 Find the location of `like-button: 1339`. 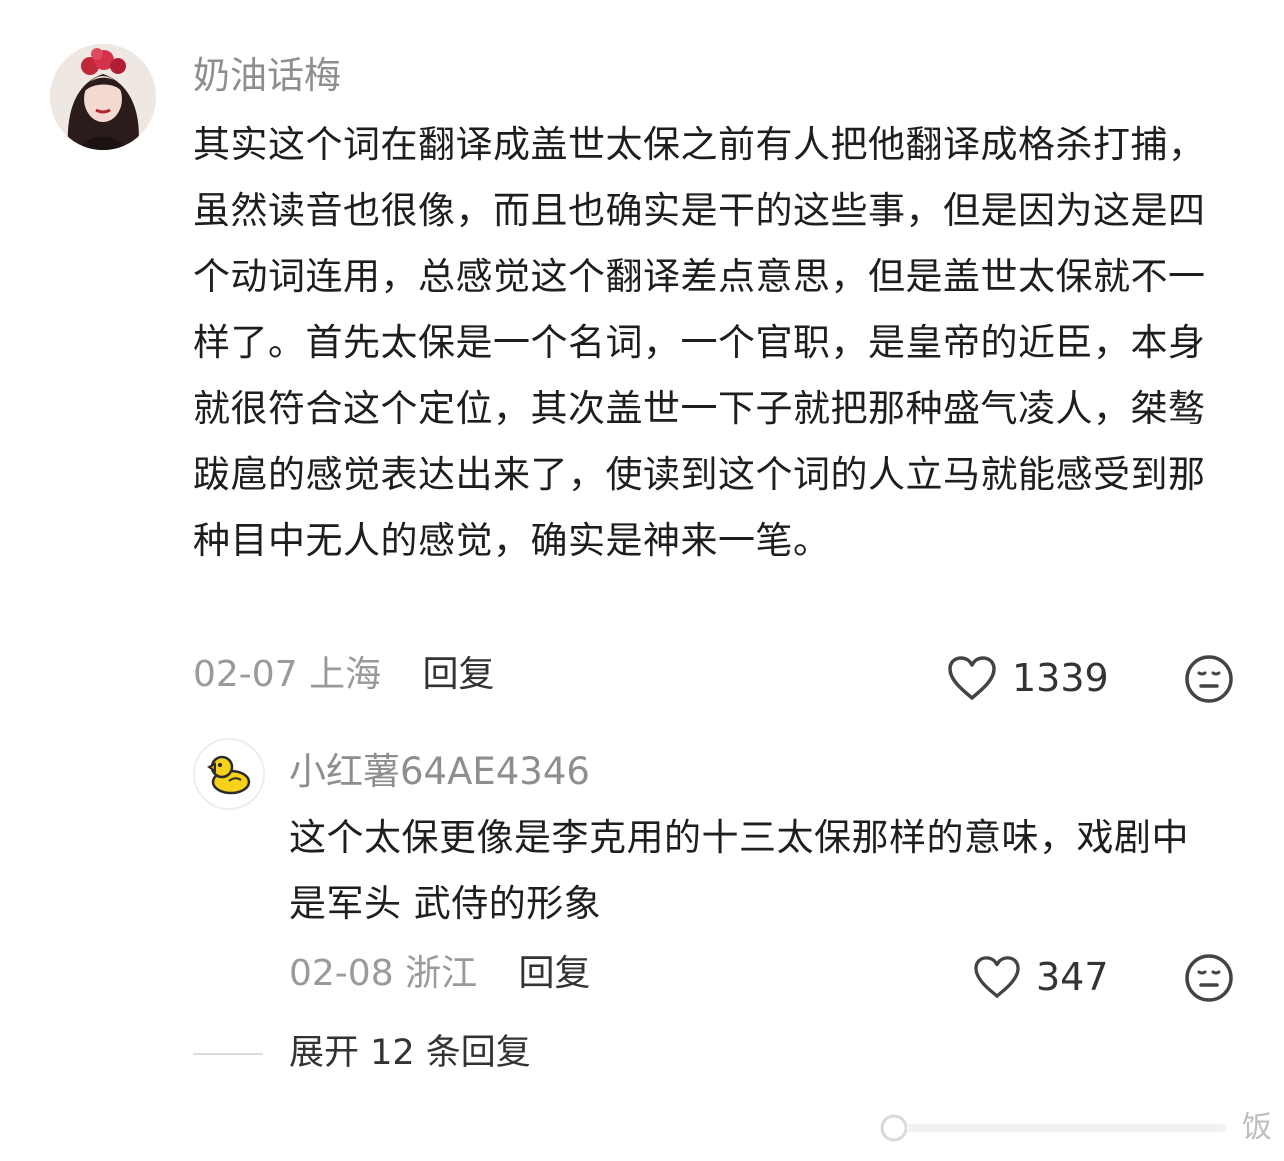

like-button: 1339 is located at coordinates (1027, 678).